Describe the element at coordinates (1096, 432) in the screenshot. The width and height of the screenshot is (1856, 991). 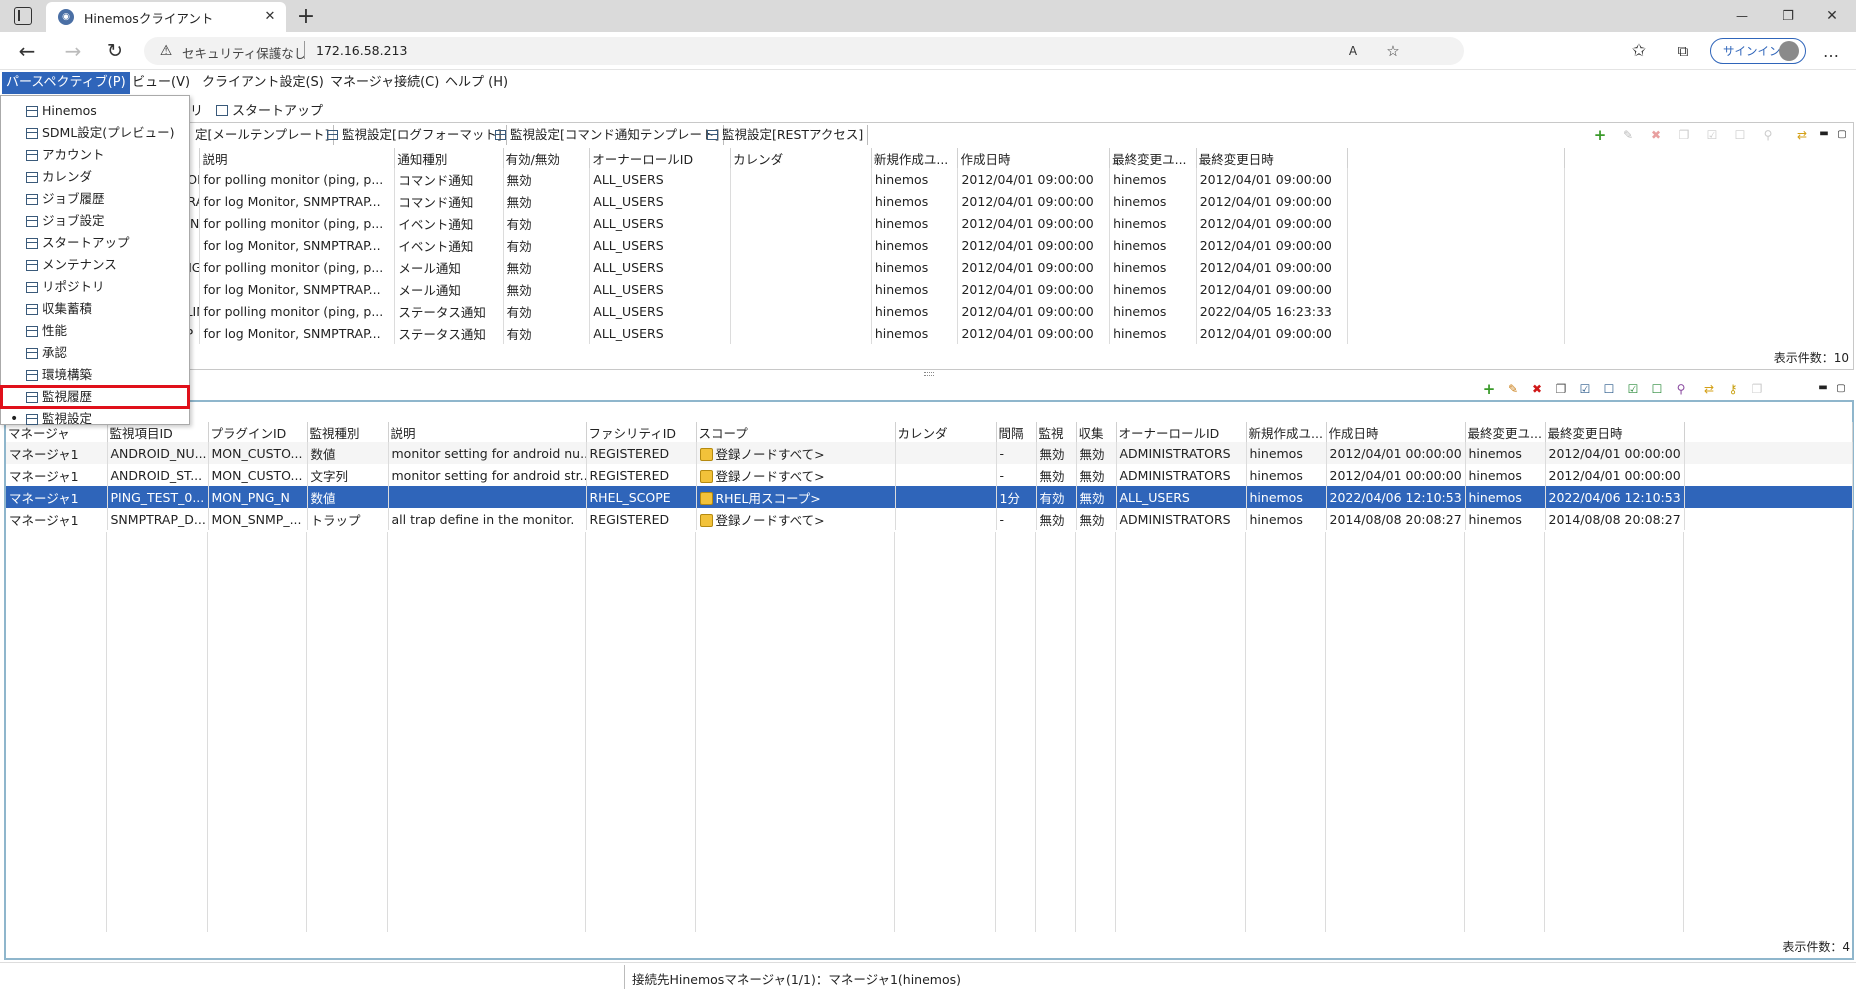
I see `column-header: 収集` at that location.